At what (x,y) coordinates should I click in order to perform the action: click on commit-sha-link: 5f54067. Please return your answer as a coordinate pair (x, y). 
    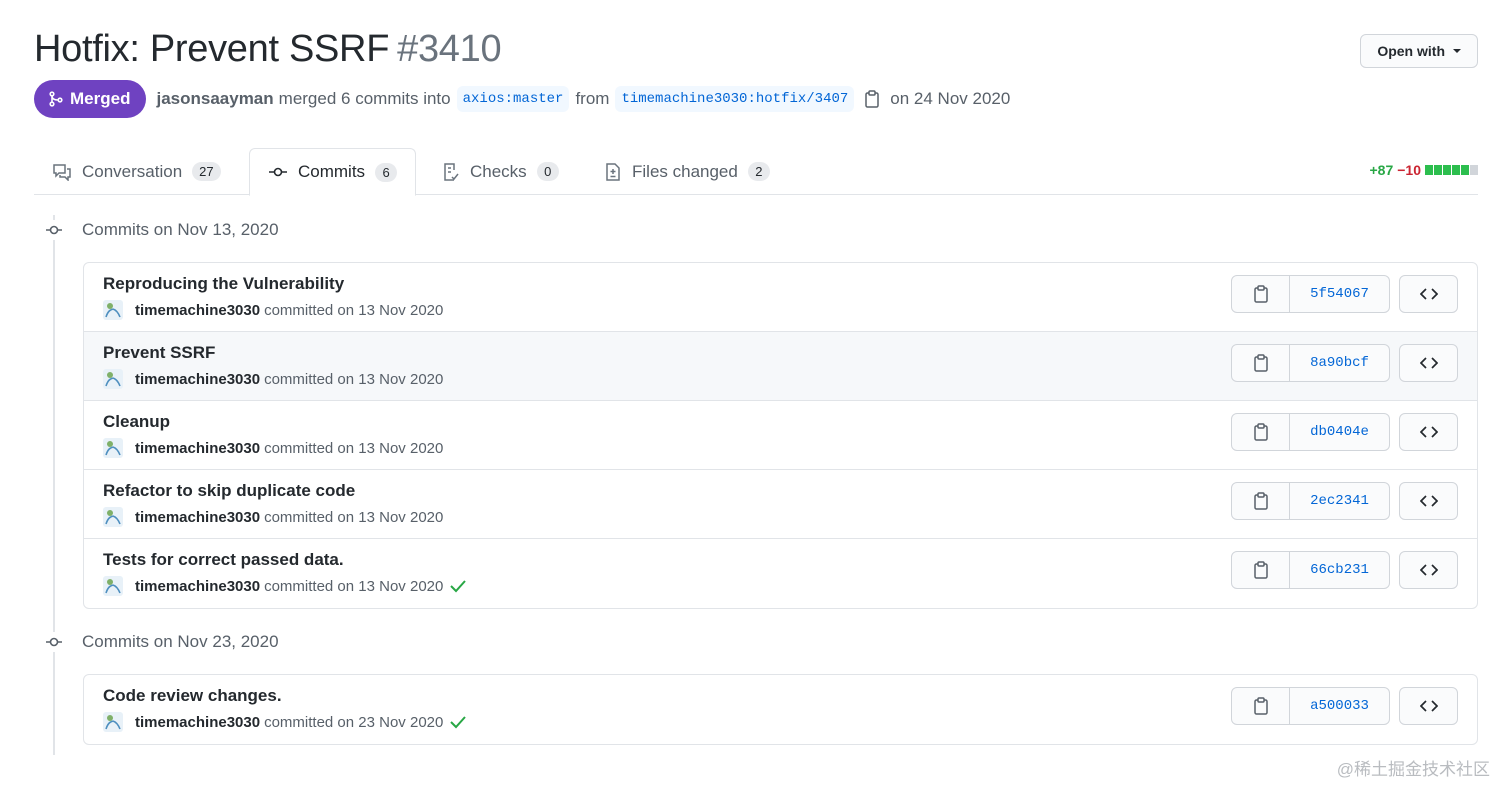
    Looking at the image, I should click on (1340, 294).